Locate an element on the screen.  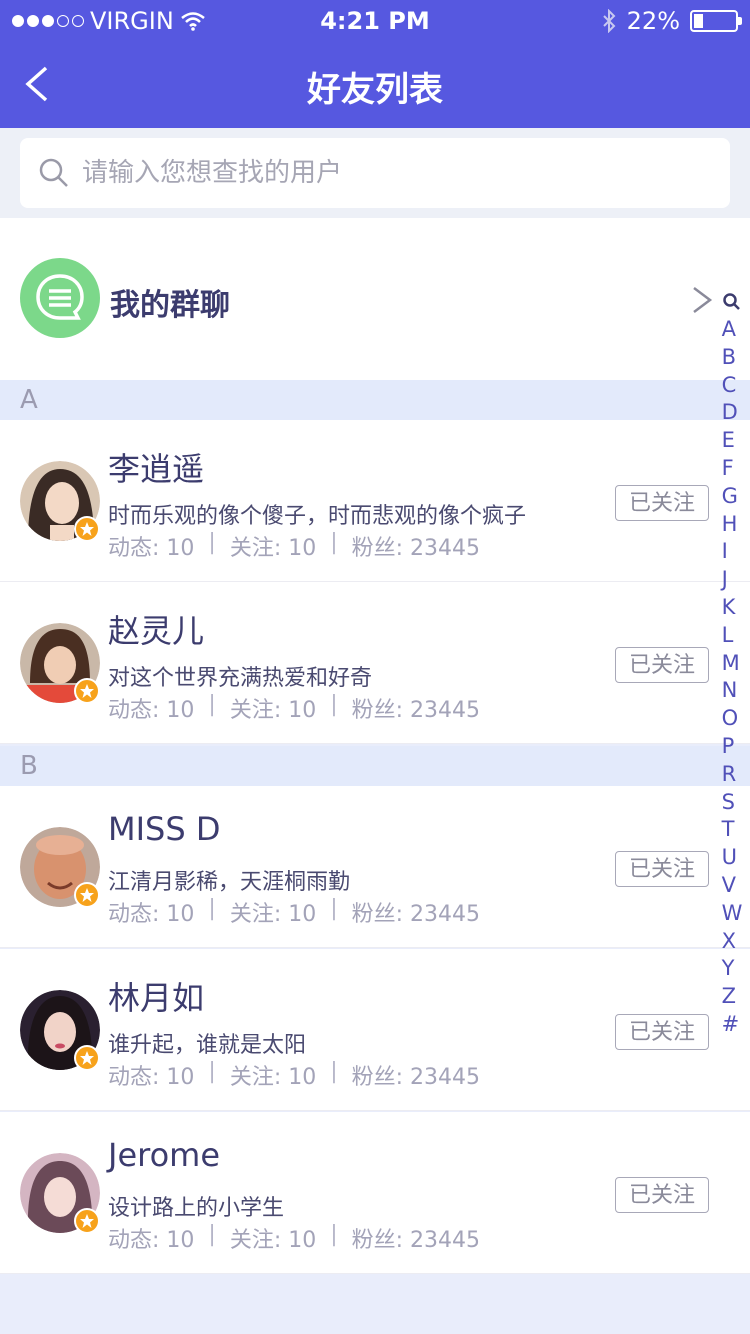
index-letter: M is located at coordinates (732, 664).